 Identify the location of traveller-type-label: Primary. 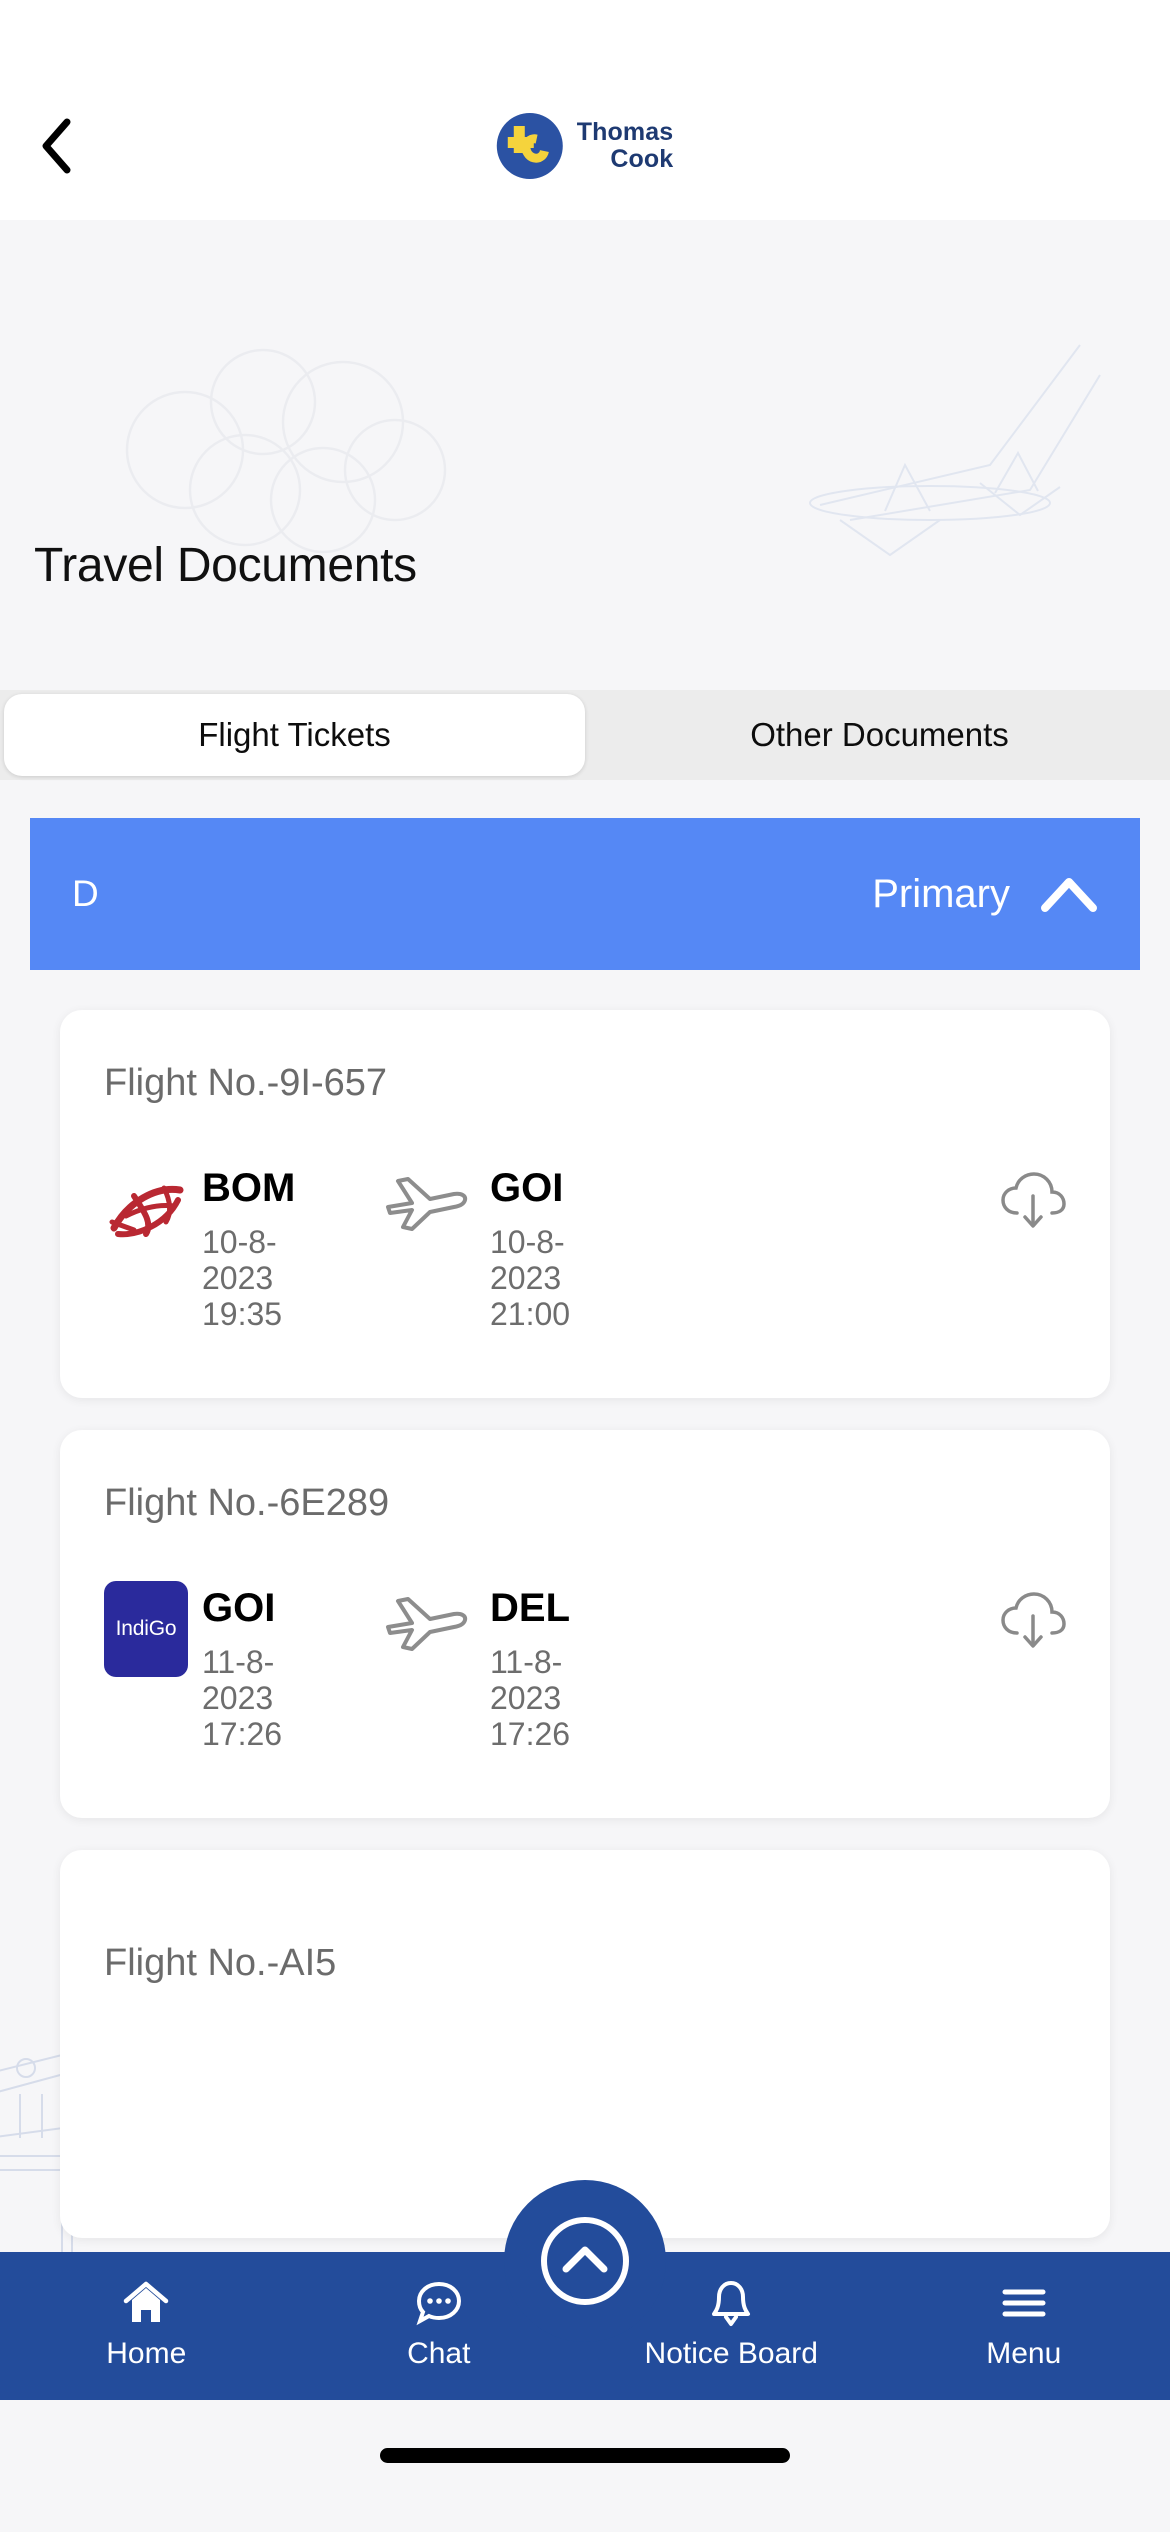
(941, 893).